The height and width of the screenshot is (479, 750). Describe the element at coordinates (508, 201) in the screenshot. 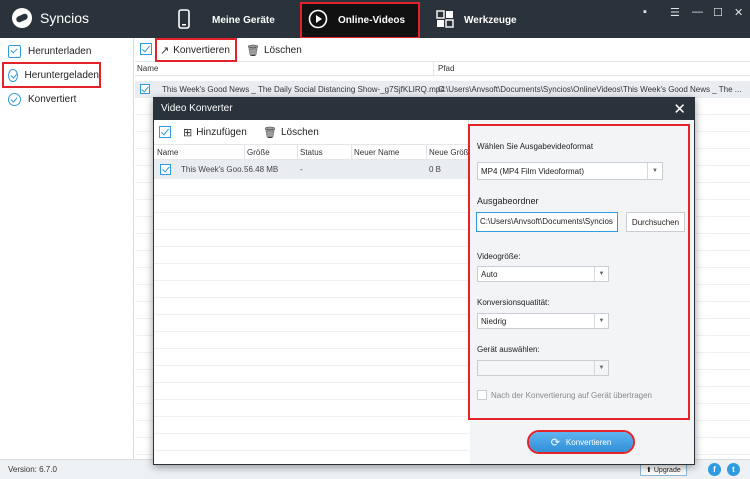

I see `folder-label: Ausgabeordner` at that location.